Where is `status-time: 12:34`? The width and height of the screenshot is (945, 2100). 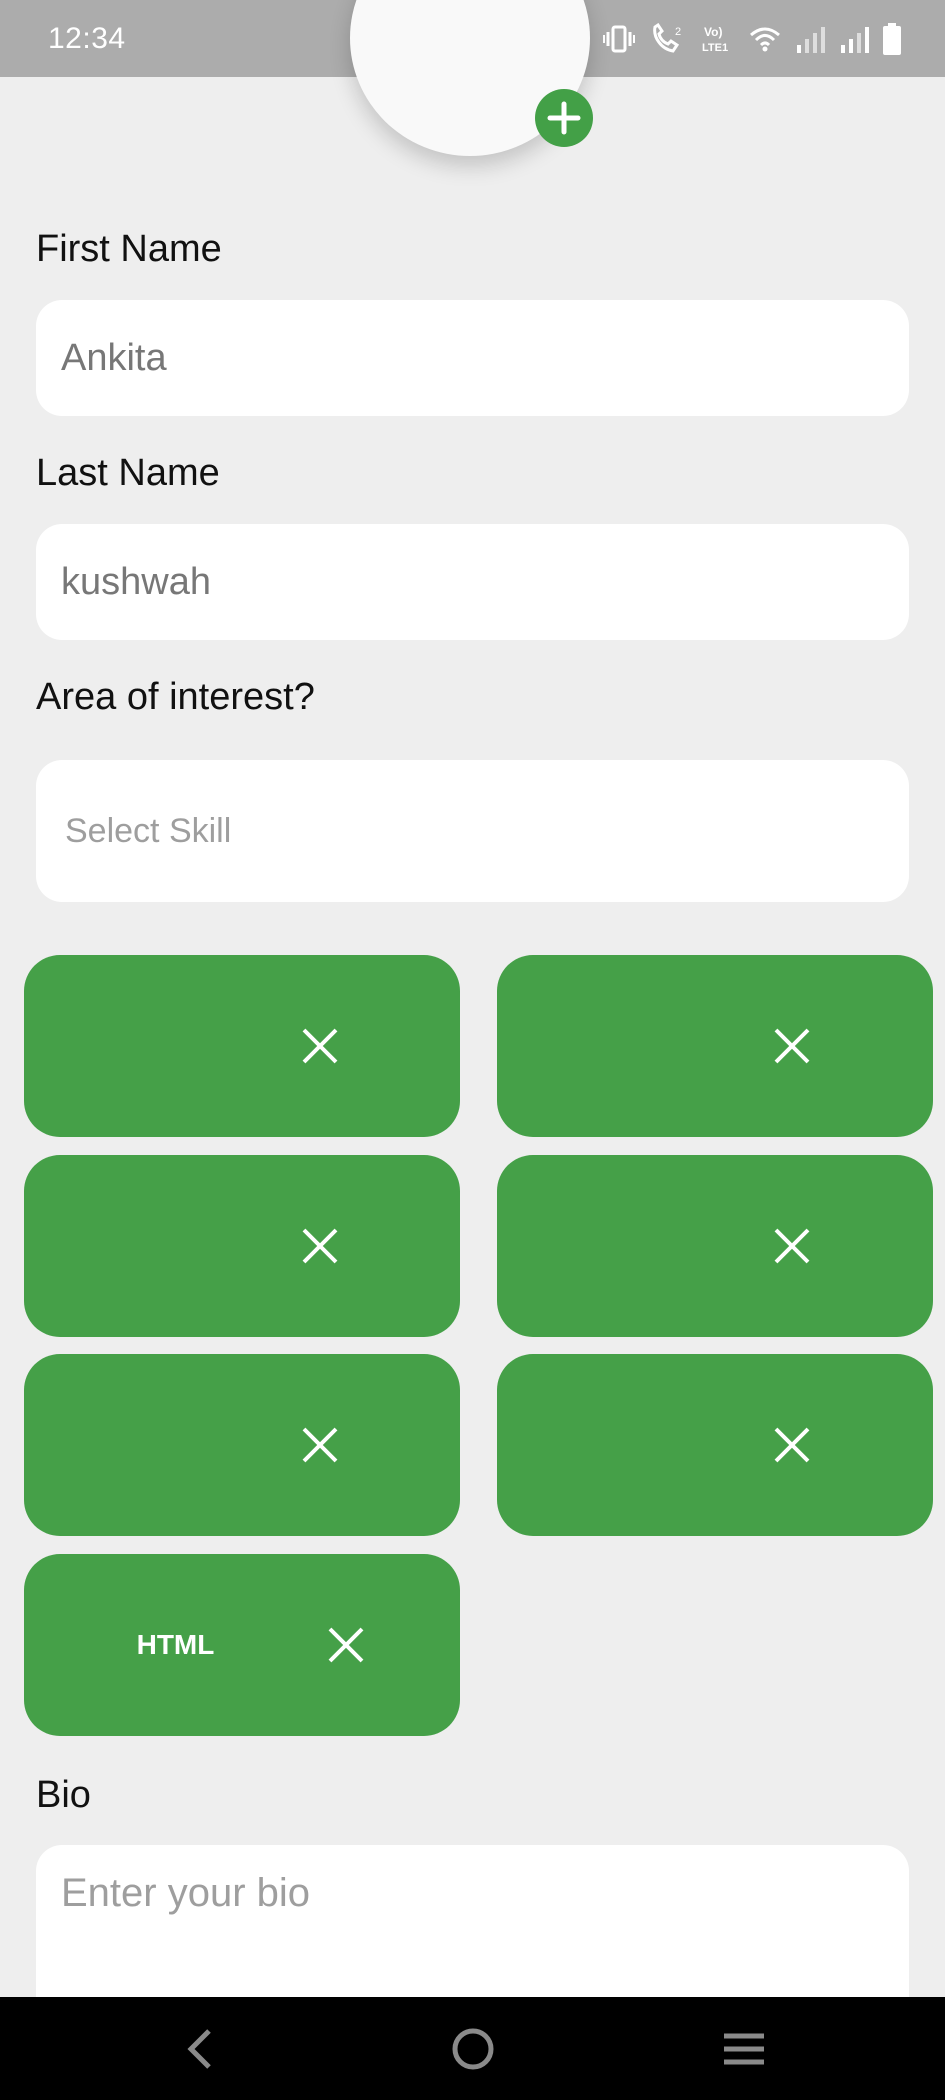 status-time: 12:34 is located at coordinates (87, 38).